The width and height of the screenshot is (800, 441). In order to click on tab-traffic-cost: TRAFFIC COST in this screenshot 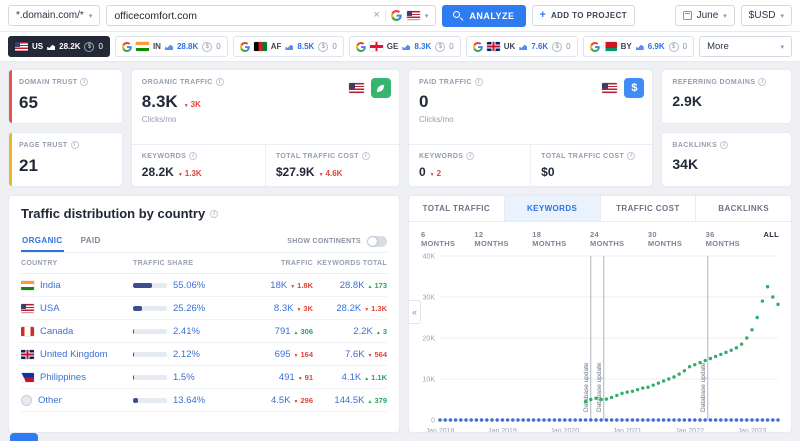, I will do `click(649, 208)`.